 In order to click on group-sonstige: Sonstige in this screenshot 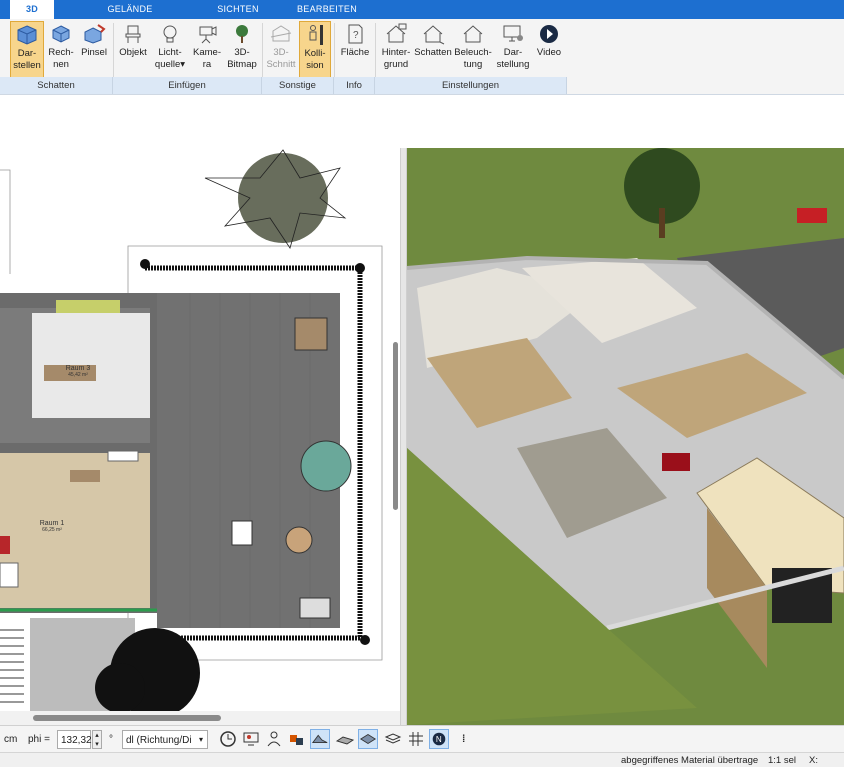, I will do `click(298, 85)`.